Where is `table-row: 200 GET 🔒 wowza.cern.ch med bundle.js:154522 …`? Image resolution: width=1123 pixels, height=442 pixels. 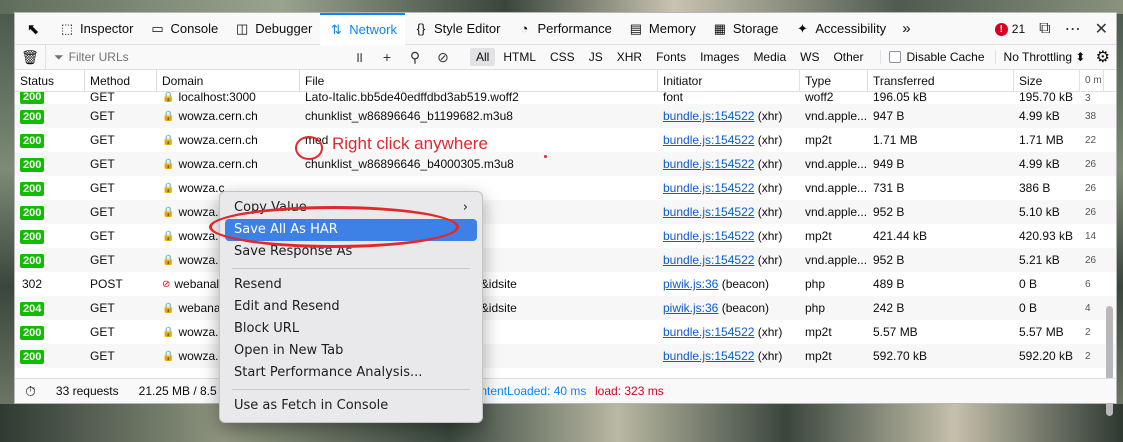 table-row: 200 GET 🔒 wowza.cern.ch med bundle.js:154522 … is located at coordinates (565, 140).